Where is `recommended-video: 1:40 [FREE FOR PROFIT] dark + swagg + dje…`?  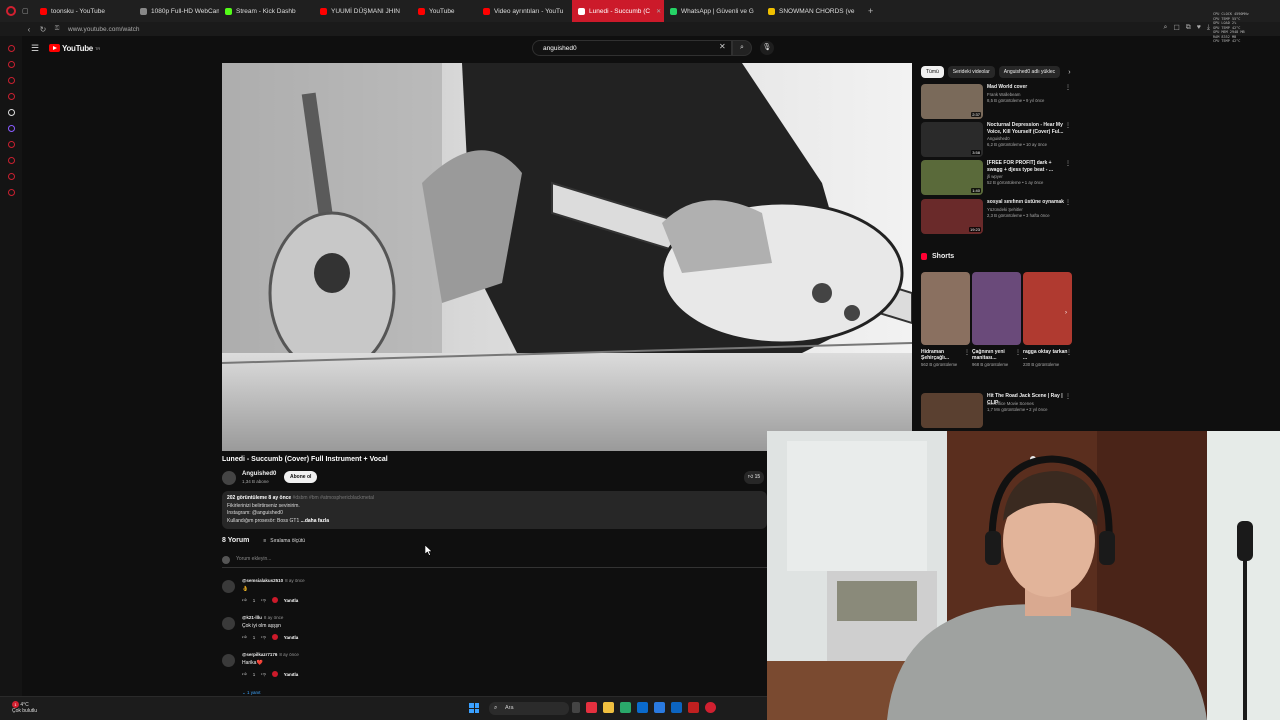 recommended-video: 1:40 [FREE FOR PROFIT] dark + swagg + dje… is located at coordinates (997, 178).